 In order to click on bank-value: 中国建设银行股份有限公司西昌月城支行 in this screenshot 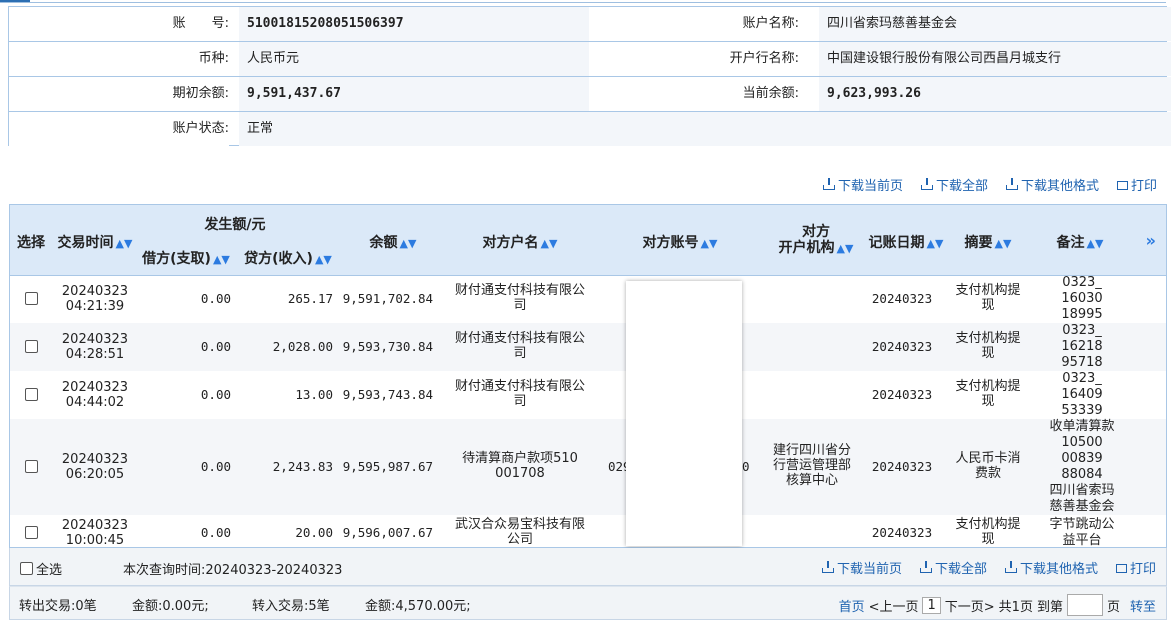, I will do `click(995, 59)`.